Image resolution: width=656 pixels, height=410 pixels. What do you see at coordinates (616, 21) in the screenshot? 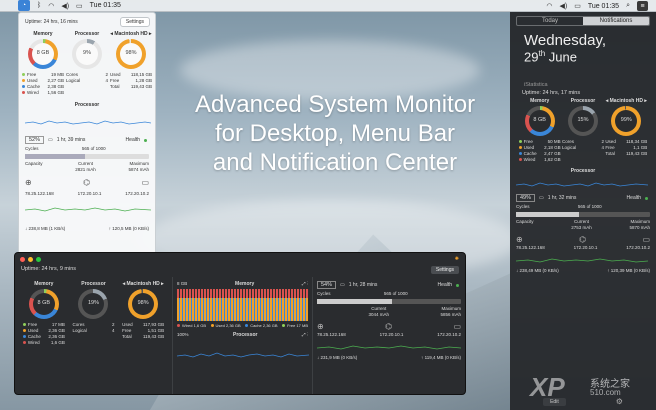
I see `tab-notifications: Notifications` at bounding box center [616, 21].